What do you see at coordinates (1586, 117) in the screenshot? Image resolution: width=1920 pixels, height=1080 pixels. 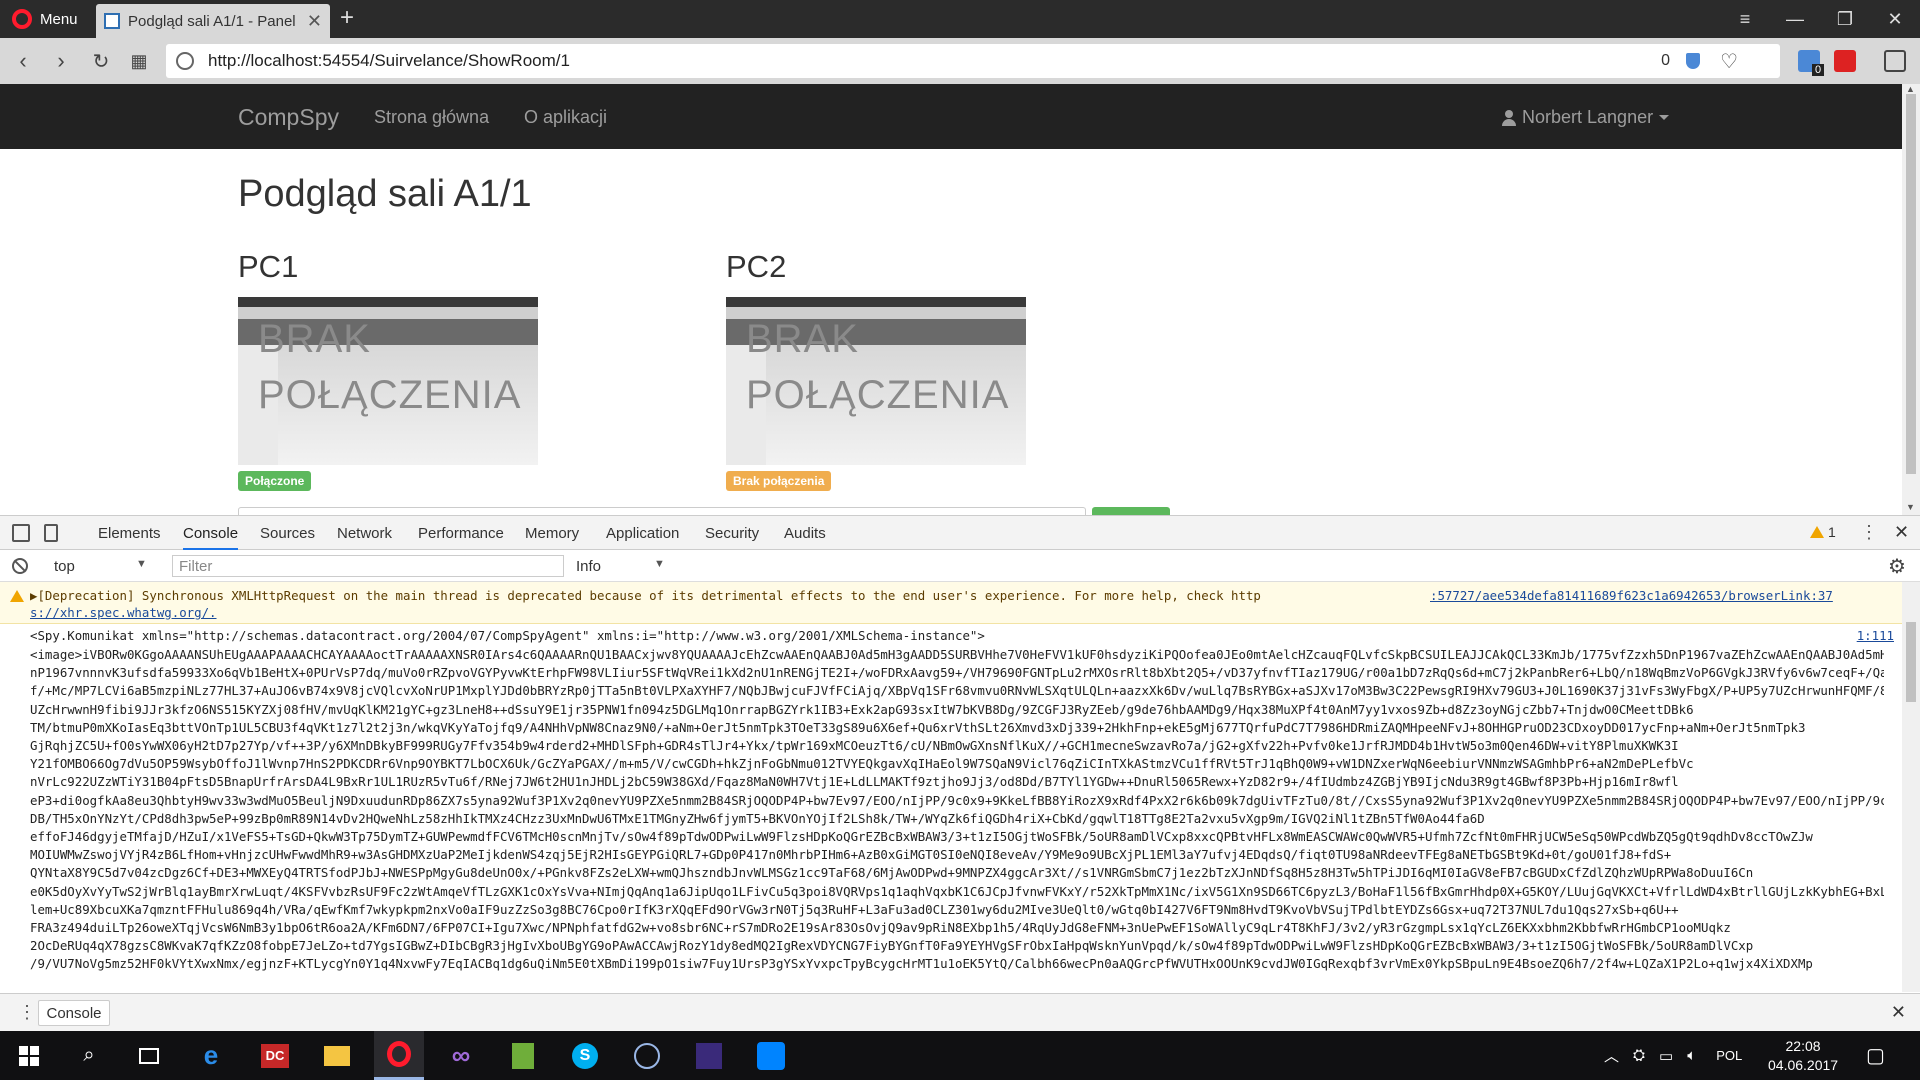 I see `user-menu: Norbert Langner` at bounding box center [1586, 117].